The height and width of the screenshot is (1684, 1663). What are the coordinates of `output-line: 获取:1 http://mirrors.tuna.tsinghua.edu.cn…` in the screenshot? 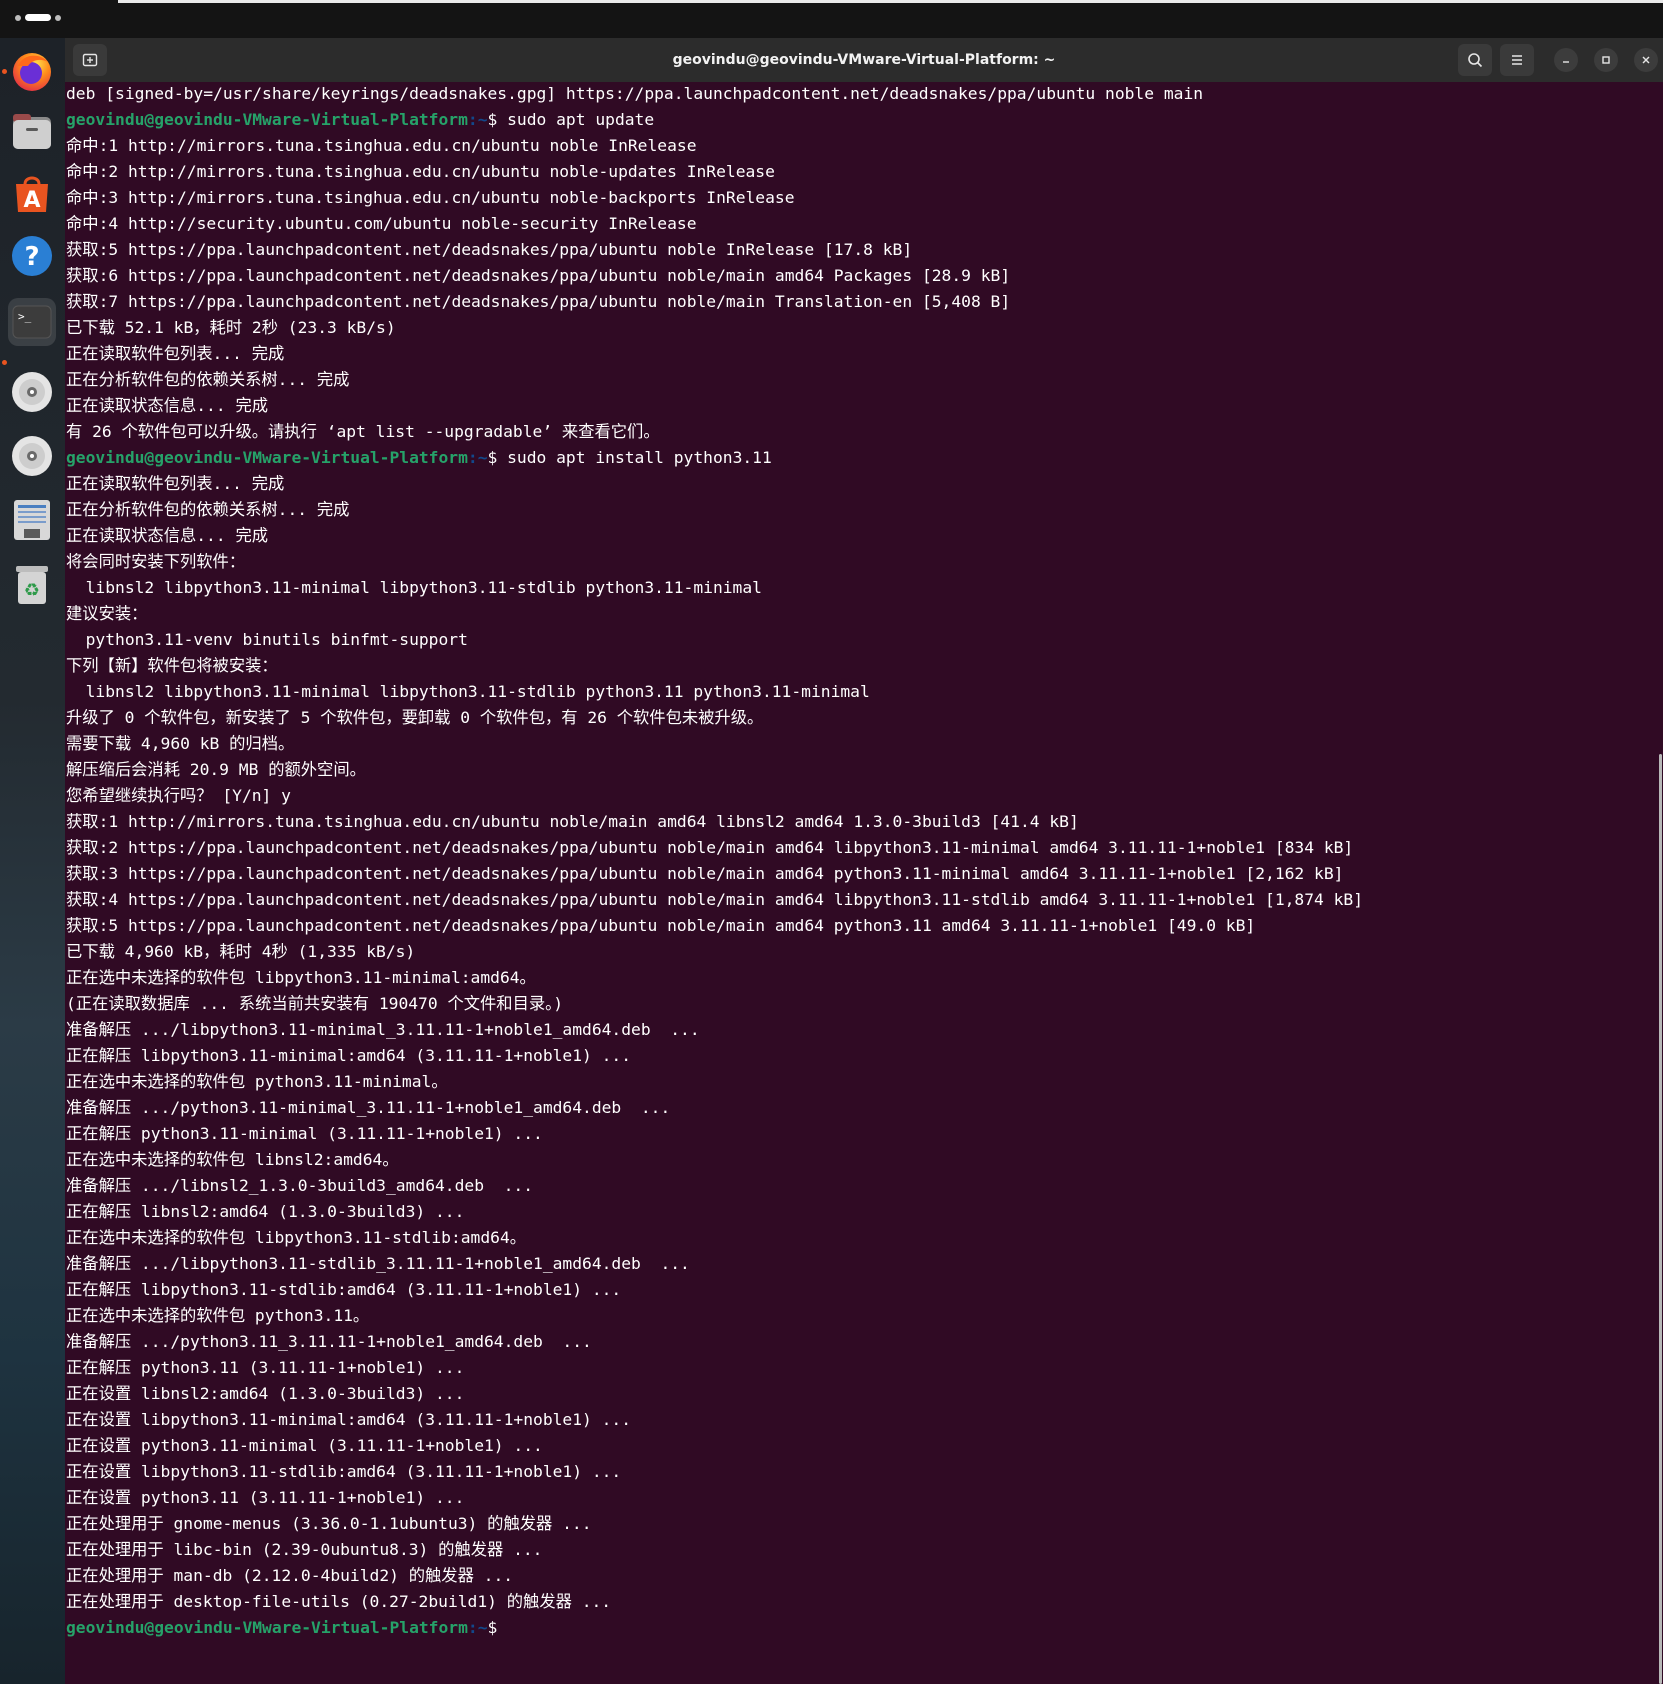 It's located at (572, 821).